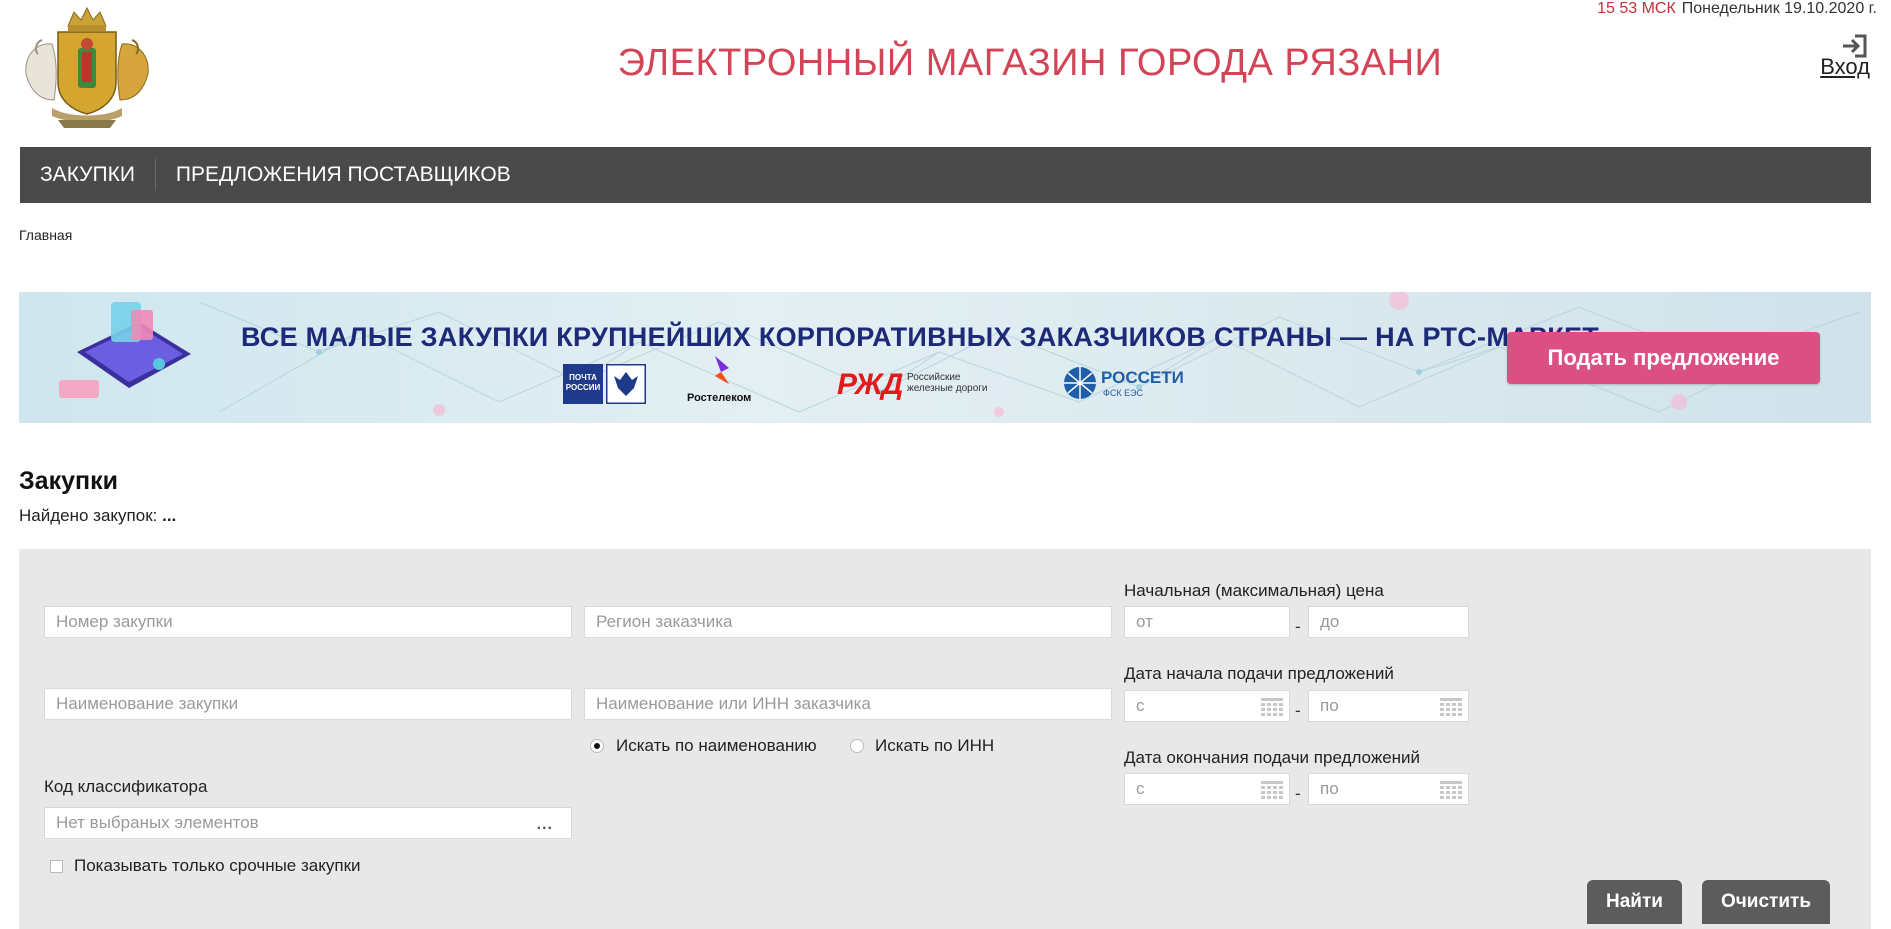 The height and width of the screenshot is (929, 1891). Describe the element at coordinates (1298, 626) in the screenshot. I see `price-range-dash: -` at that location.